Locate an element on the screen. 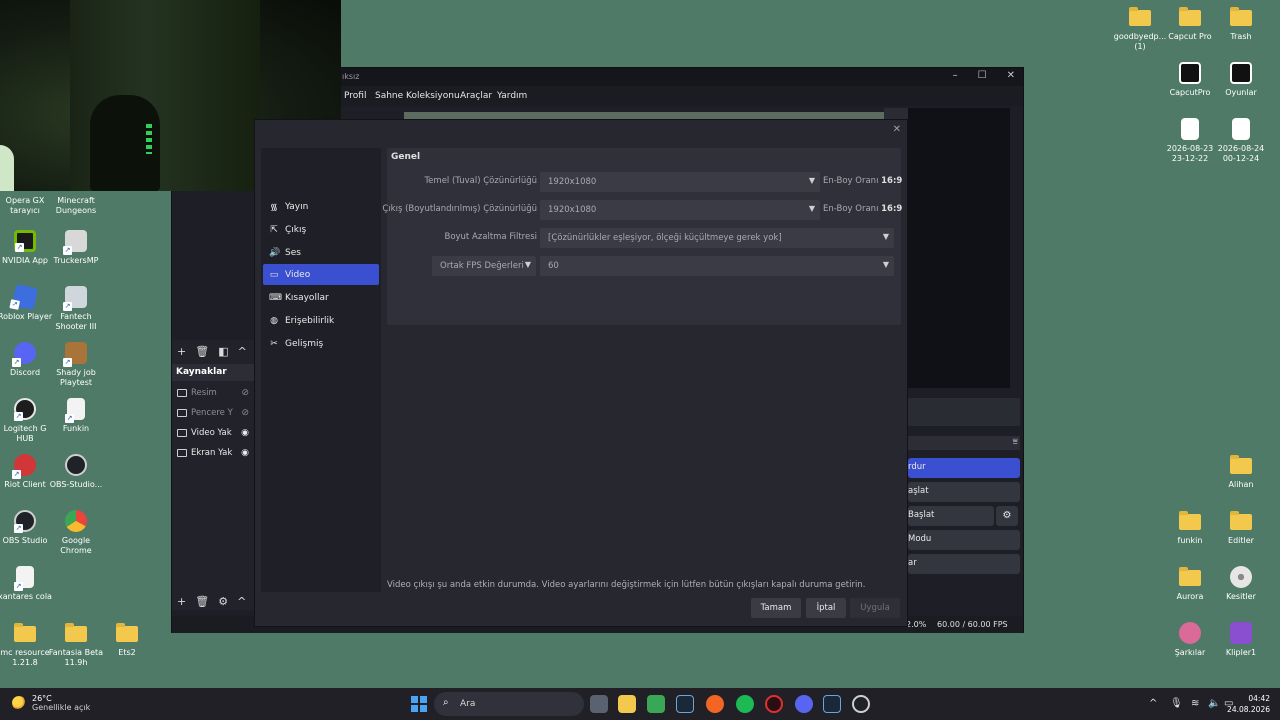  filter-icon: ◧ is located at coordinates (223, 351).